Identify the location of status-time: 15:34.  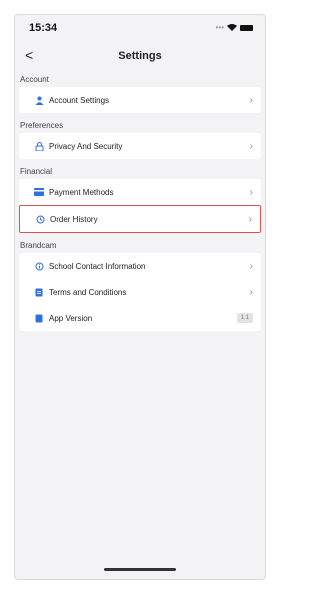
(43, 28).